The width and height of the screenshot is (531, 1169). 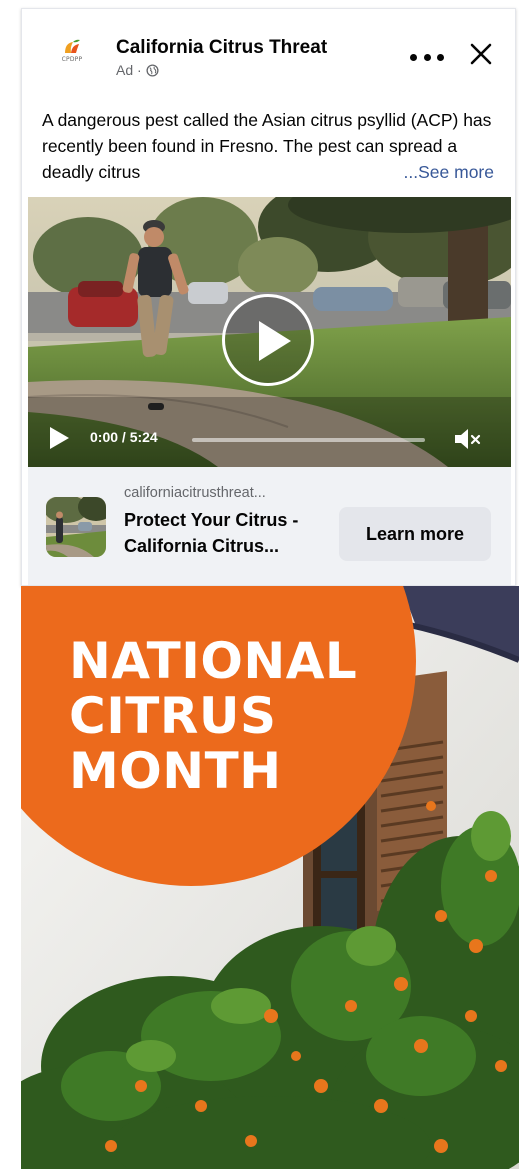 What do you see at coordinates (72, 59) in the screenshot?
I see `logo-text: CPDPP` at bounding box center [72, 59].